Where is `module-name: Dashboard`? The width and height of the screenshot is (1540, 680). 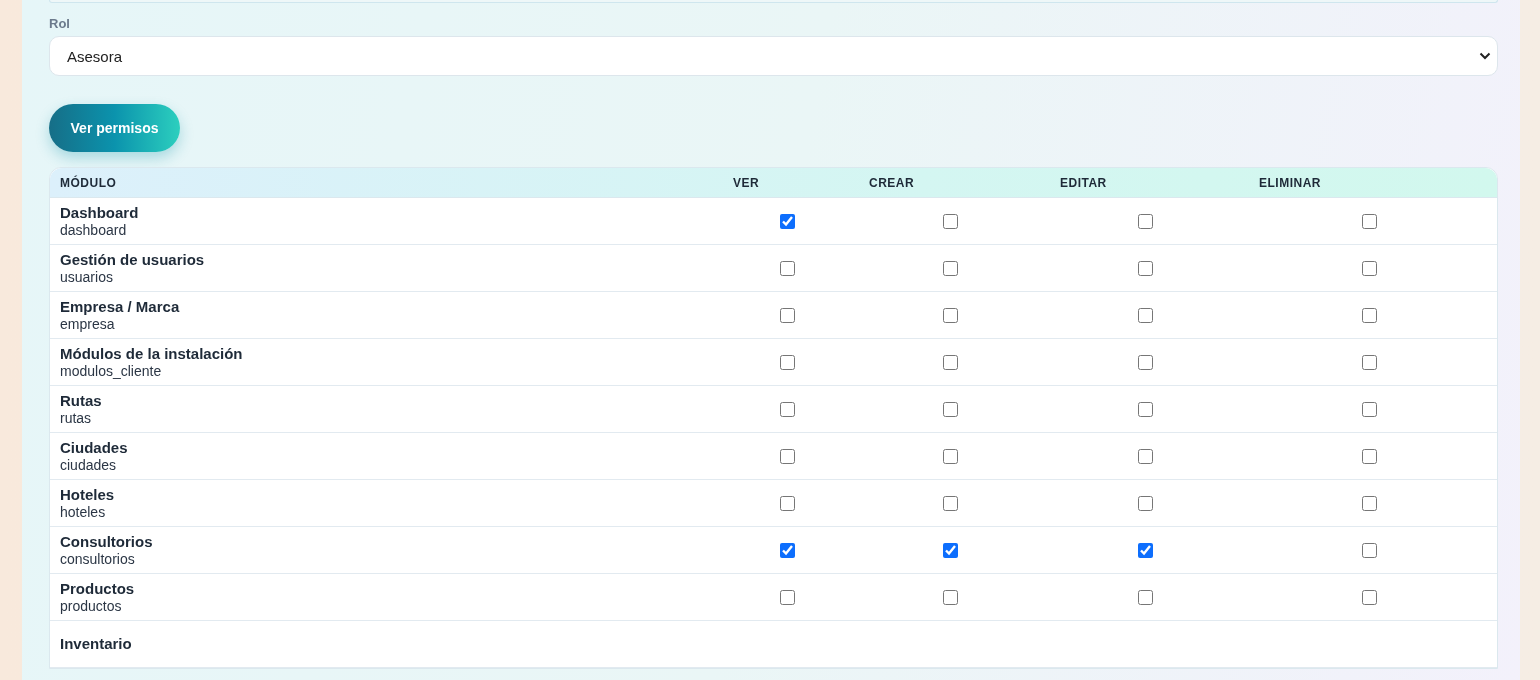
module-name: Dashboard is located at coordinates (100, 212).